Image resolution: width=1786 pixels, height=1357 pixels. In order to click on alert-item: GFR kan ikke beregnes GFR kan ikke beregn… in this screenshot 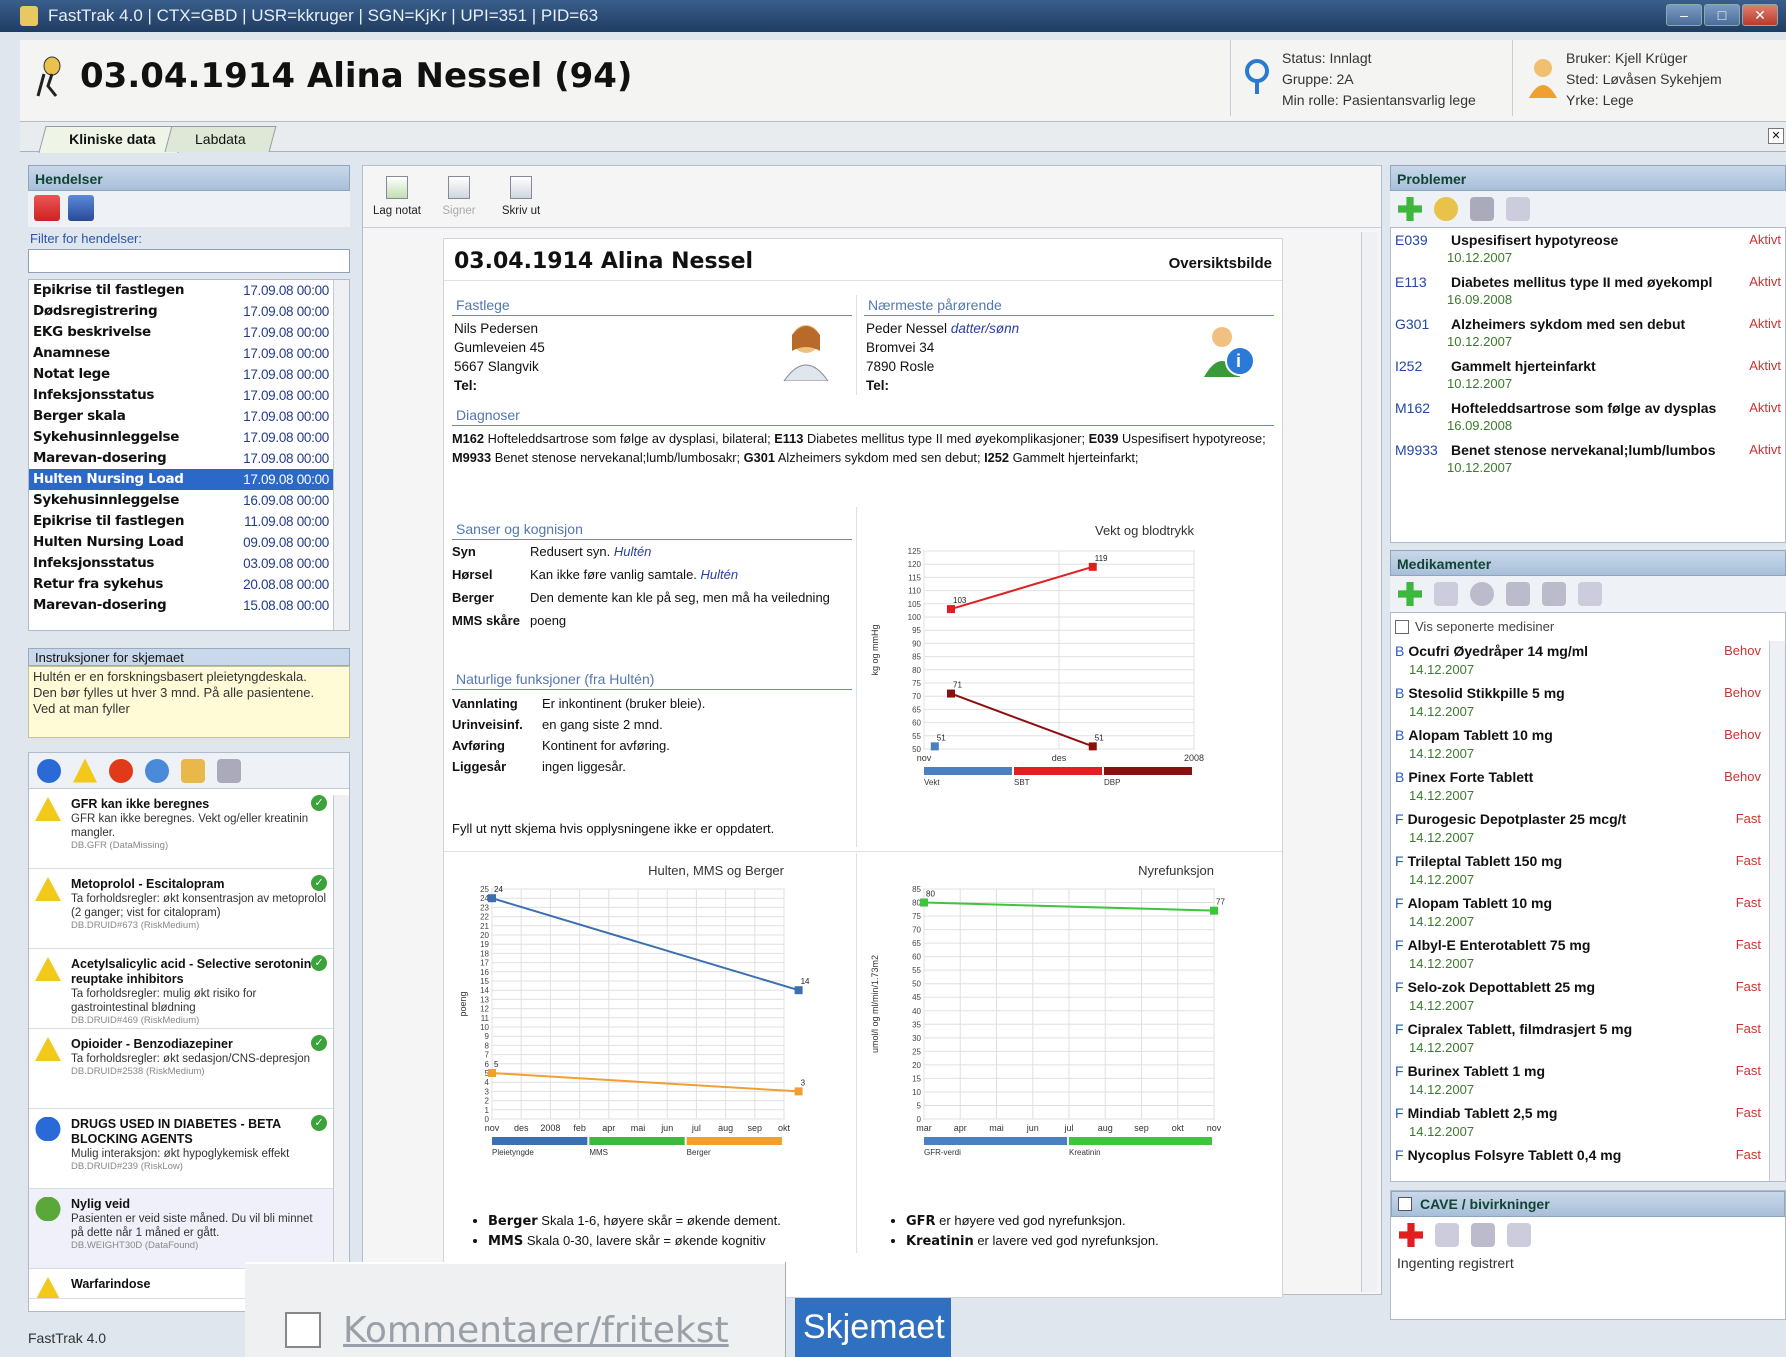, I will do `click(181, 829)`.